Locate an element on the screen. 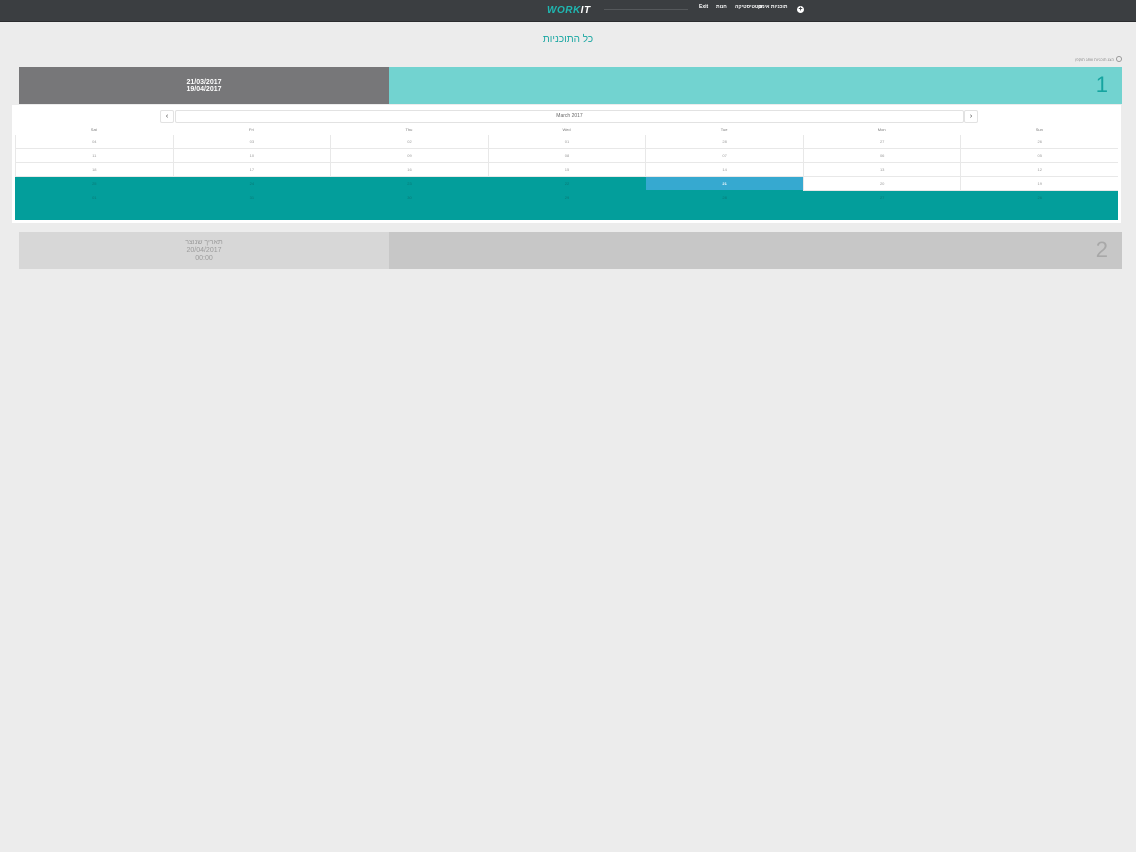 Image resolution: width=1136 pixels, height=852 pixels. calendar-day: 07 is located at coordinates (724, 156).